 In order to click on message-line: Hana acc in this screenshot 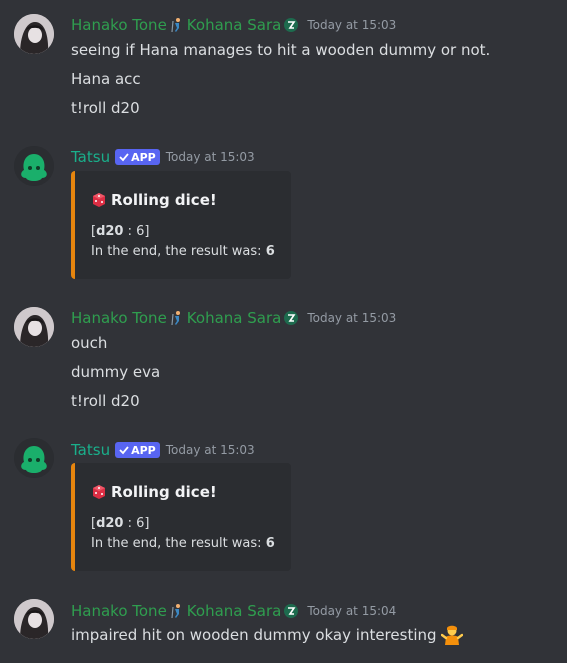, I will do `click(106, 79)`.